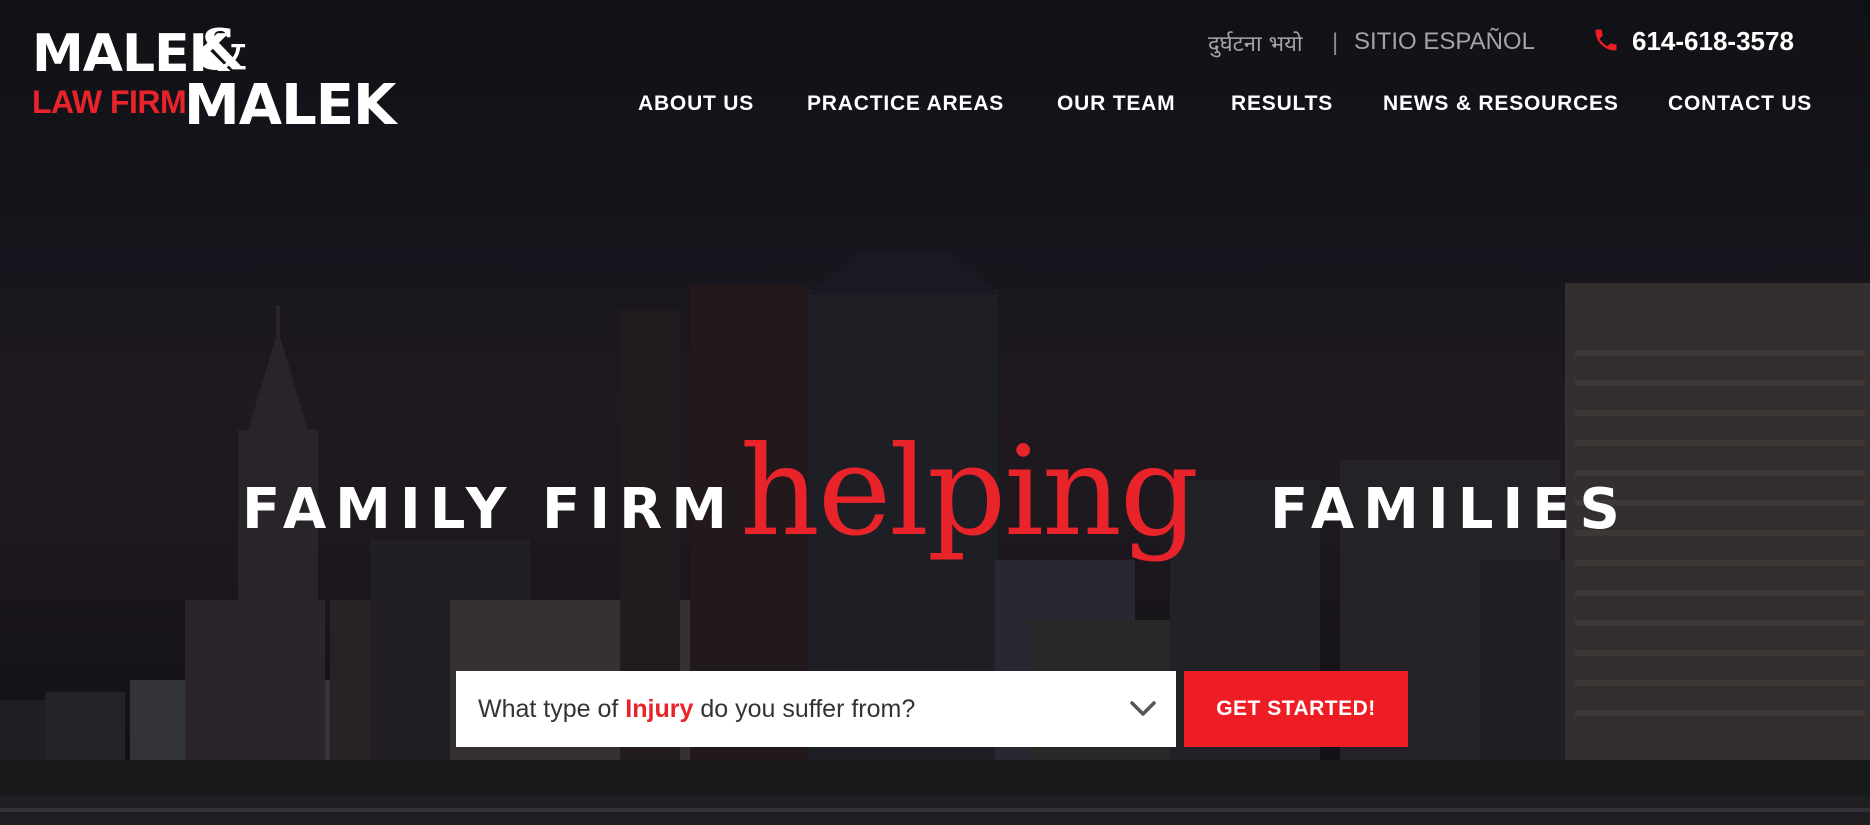  What do you see at coordinates (1444, 42) in the screenshot?
I see `spanish-site-link: SITIO ESPAÑOL` at bounding box center [1444, 42].